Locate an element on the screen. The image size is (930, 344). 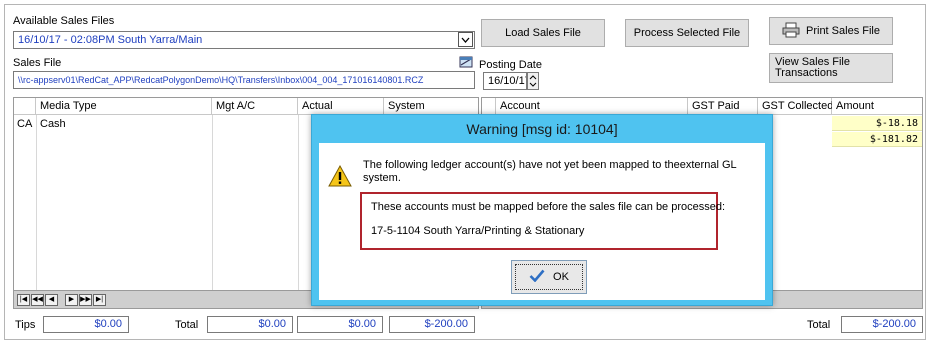
first-record-icon: |◀ is located at coordinates (23, 300).